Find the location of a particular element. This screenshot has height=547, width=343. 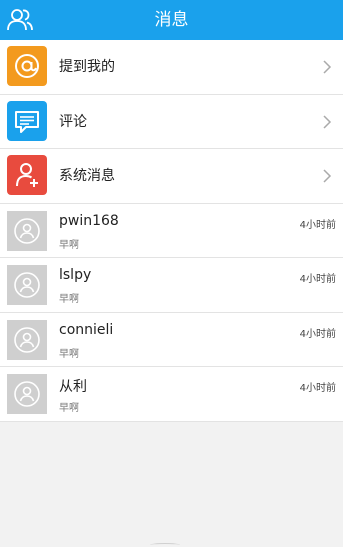

conversation-item: pwin168 早啊 4小时前 is located at coordinates (171, 231).